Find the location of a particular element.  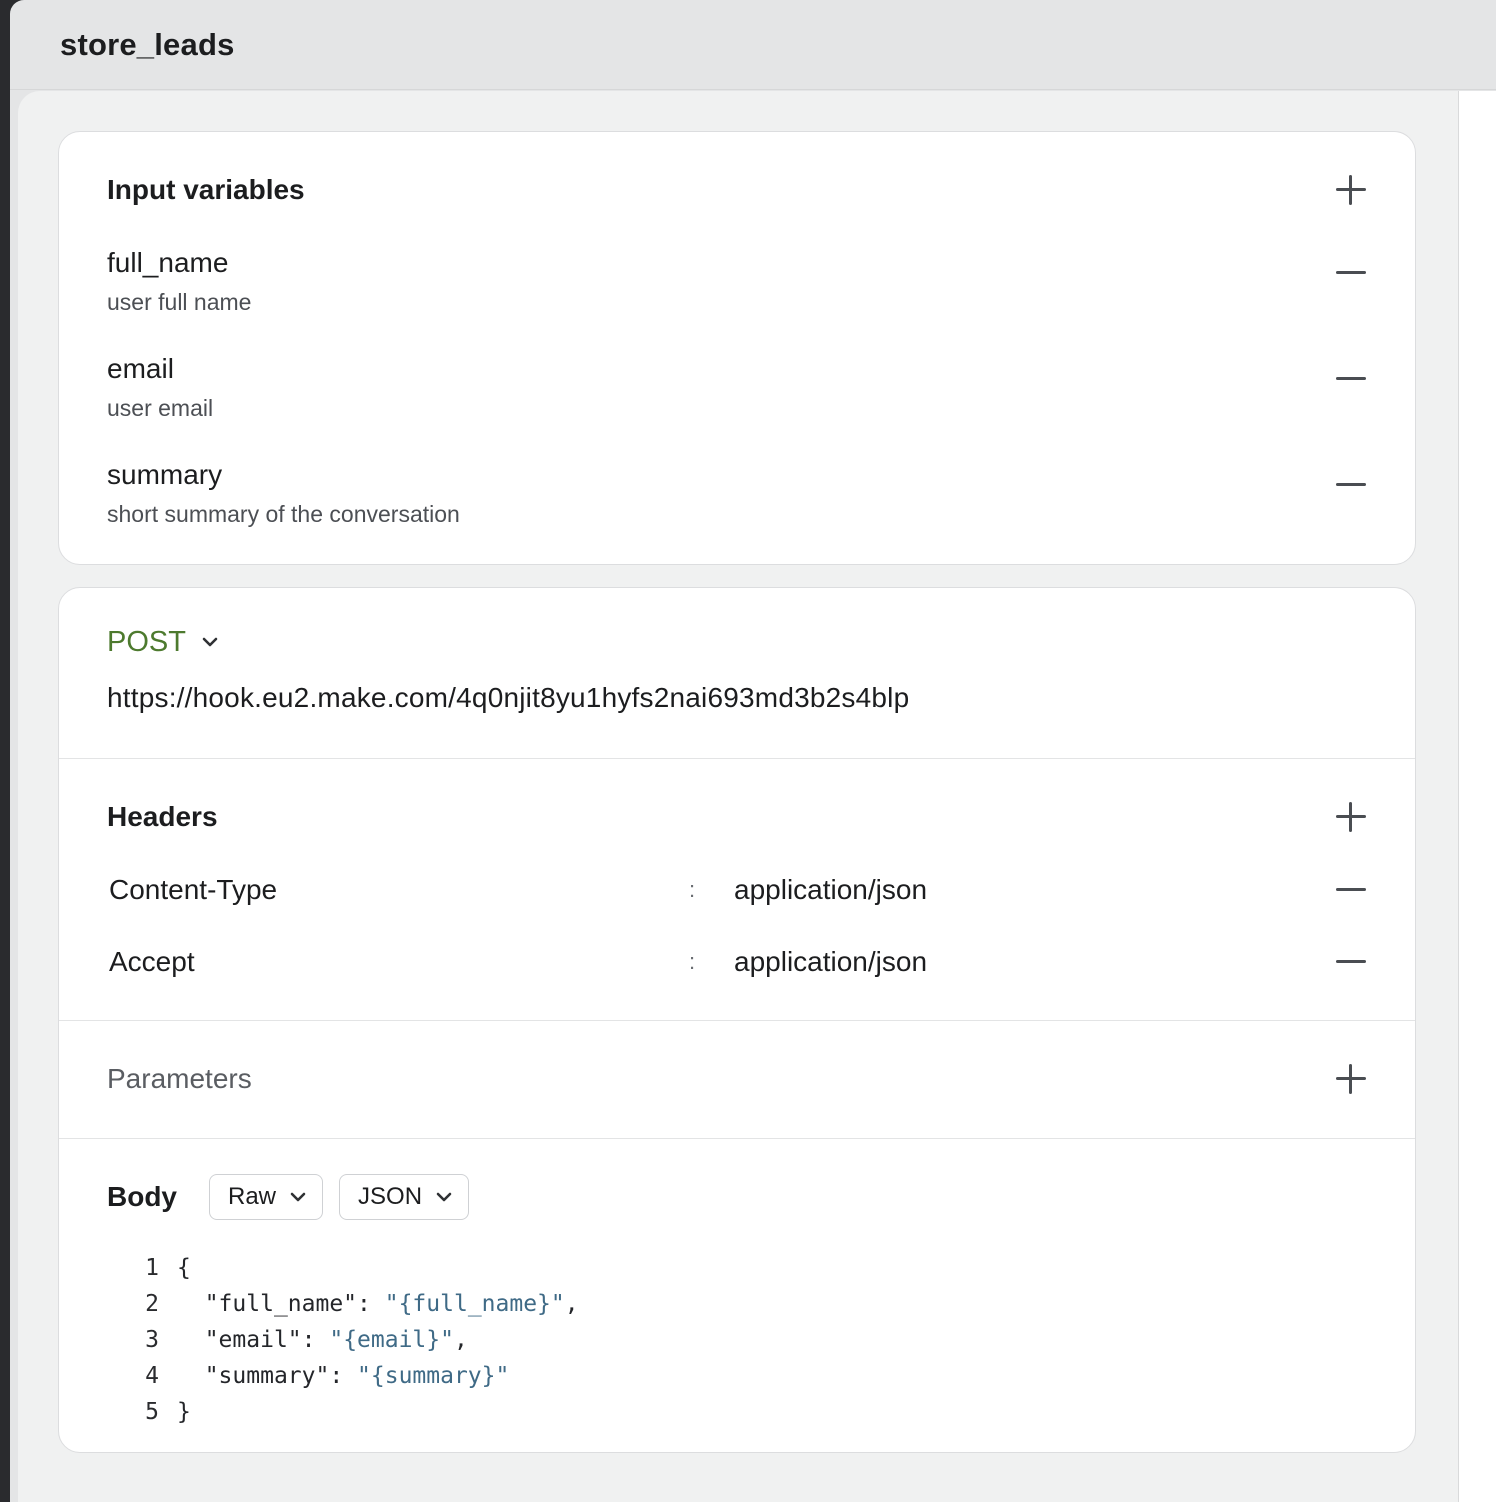

body-mode-select: Raw is located at coordinates (266, 1197).